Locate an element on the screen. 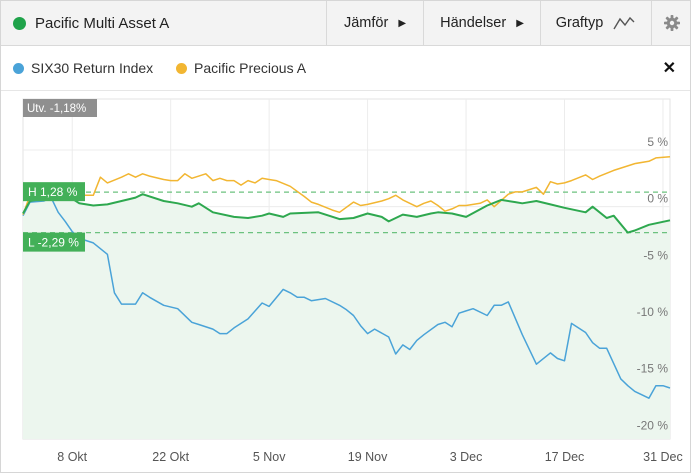  x-tick-label: 5 Nov is located at coordinates (269, 457).